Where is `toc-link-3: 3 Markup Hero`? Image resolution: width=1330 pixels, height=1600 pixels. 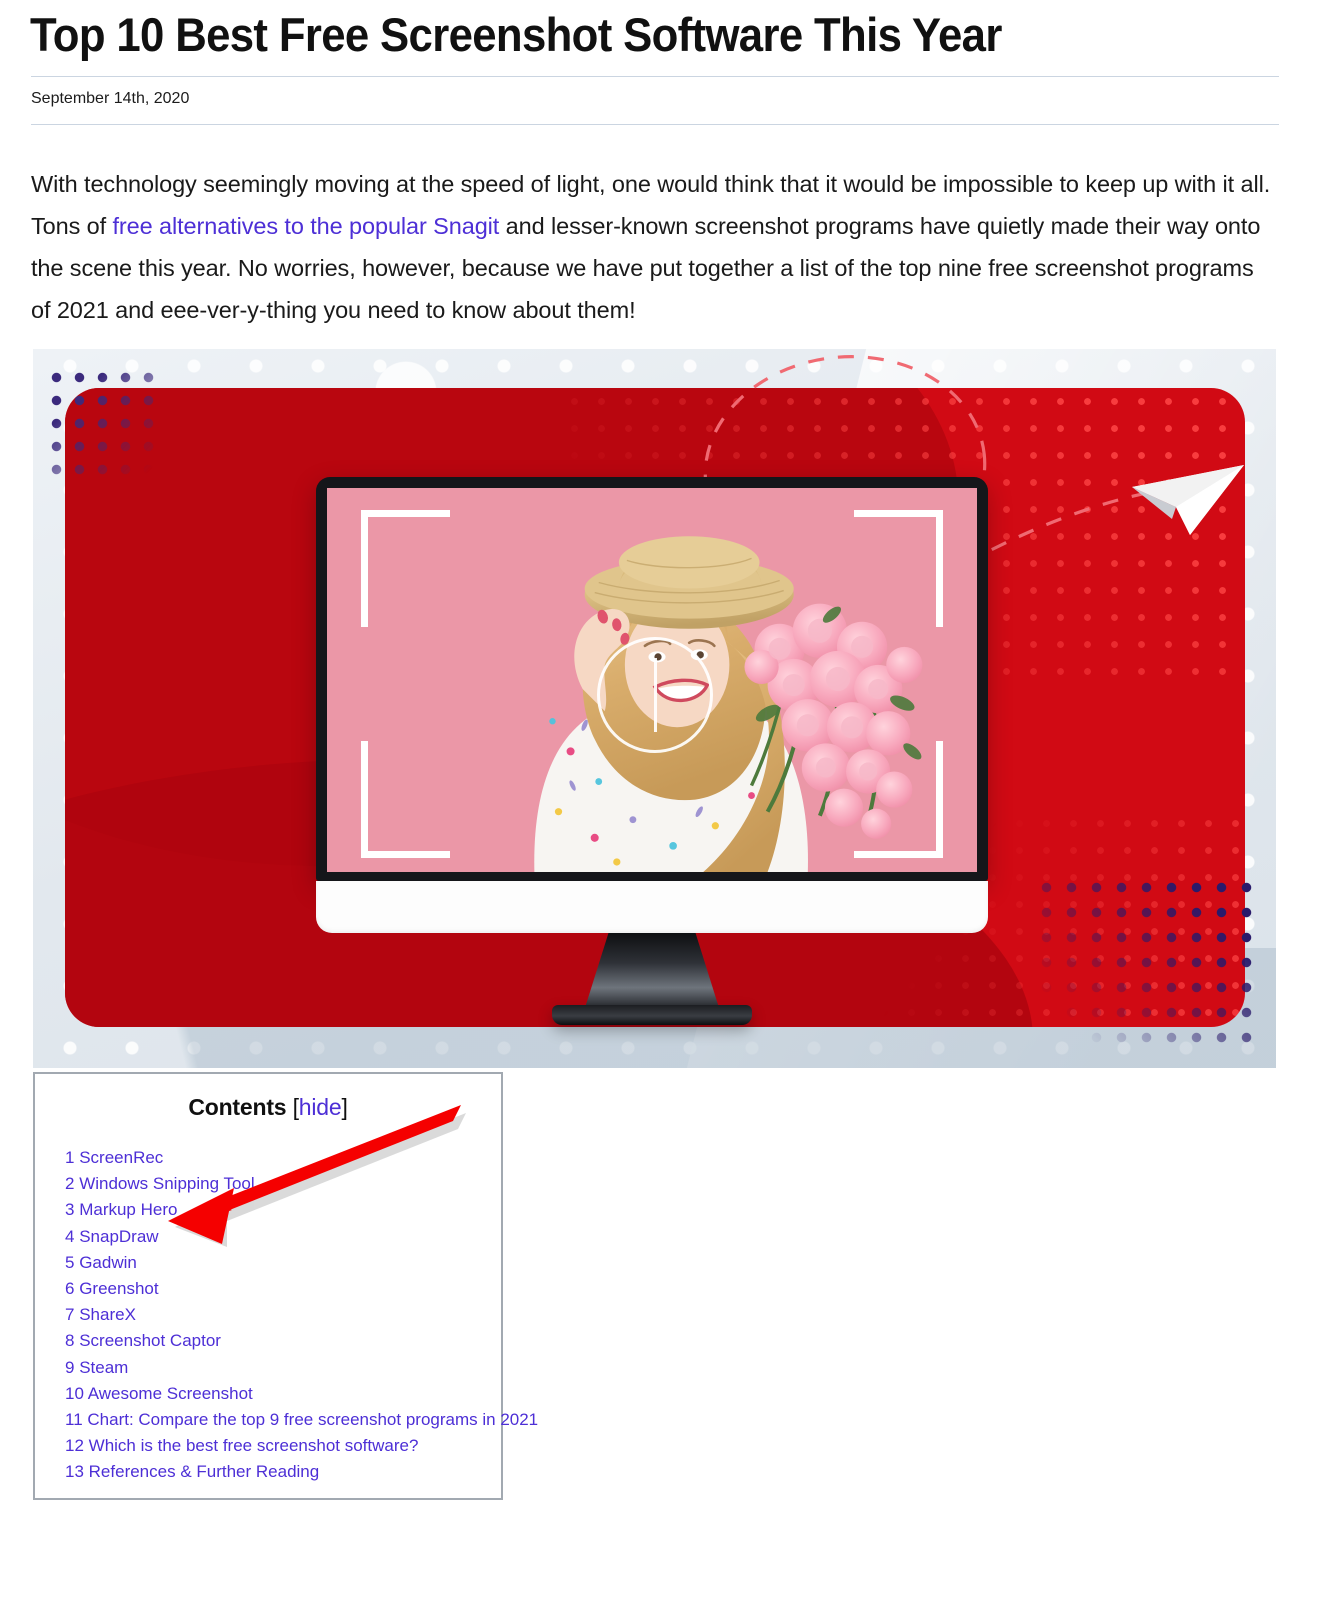 toc-link-3: 3 Markup Hero is located at coordinates (121, 1209).